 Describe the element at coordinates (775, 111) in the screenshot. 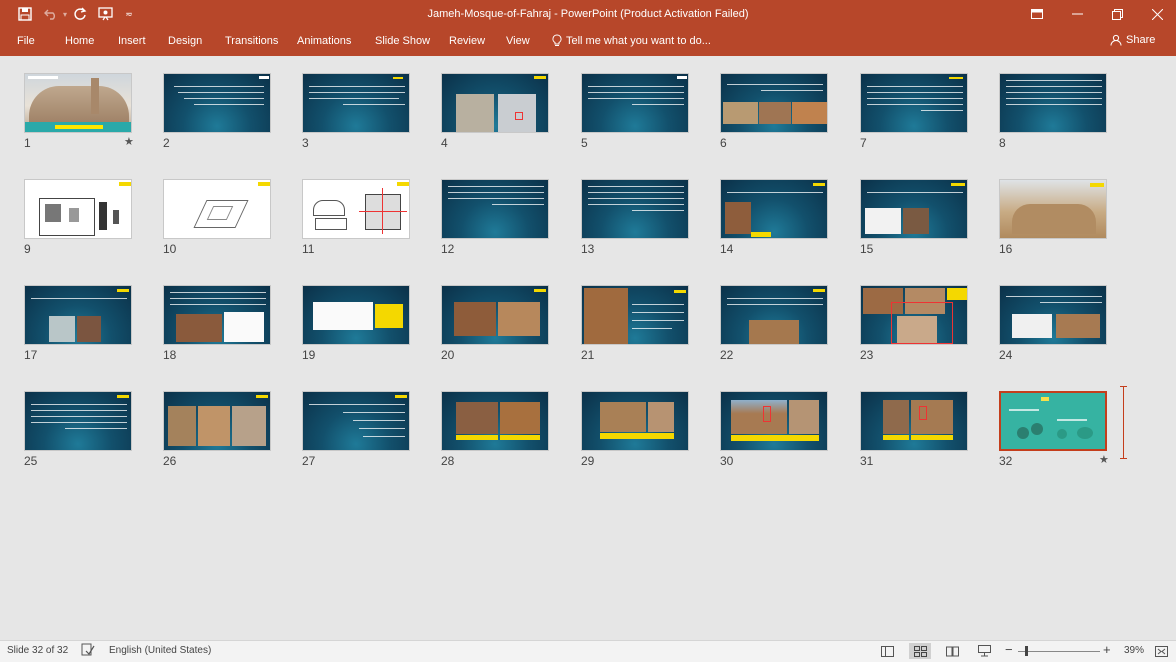

I see `slide-thumbnail: 6` at that location.